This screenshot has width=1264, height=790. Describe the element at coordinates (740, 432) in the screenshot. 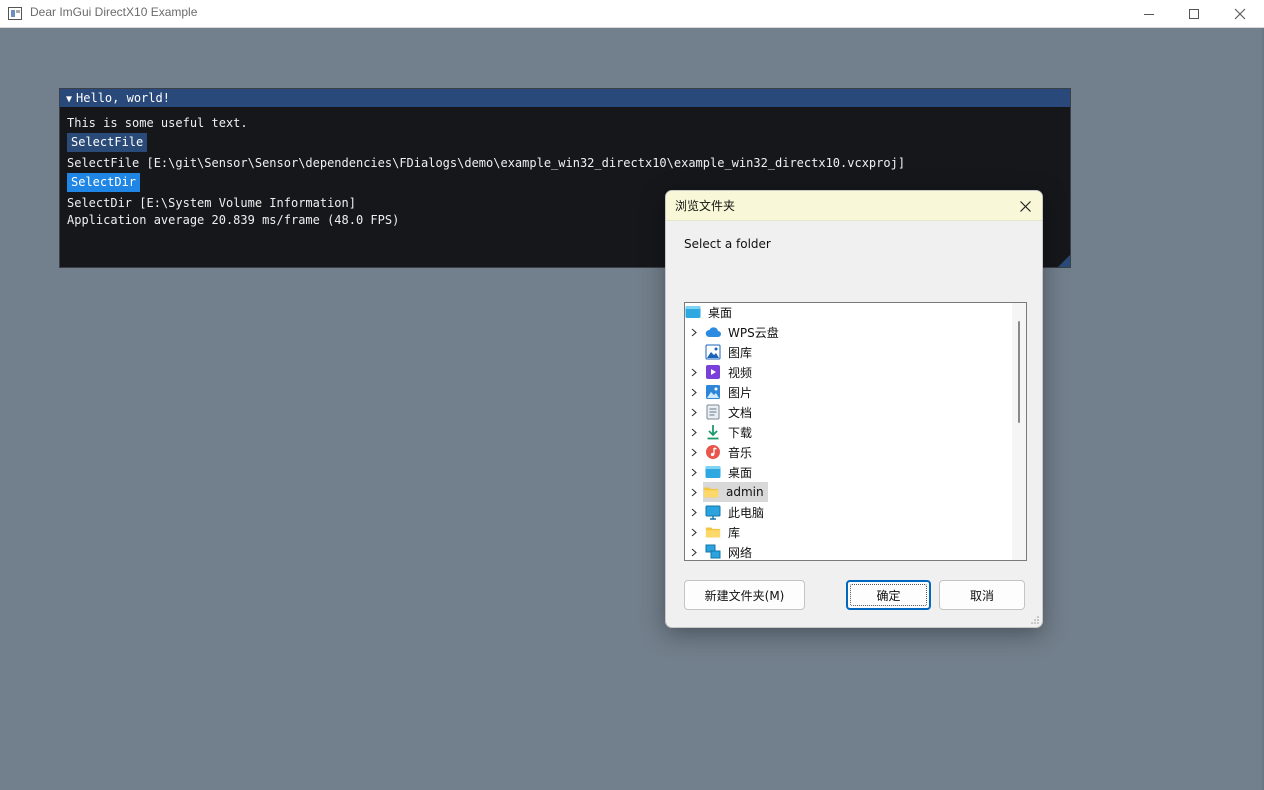

I see `tree-item-label: 下载` at that location.